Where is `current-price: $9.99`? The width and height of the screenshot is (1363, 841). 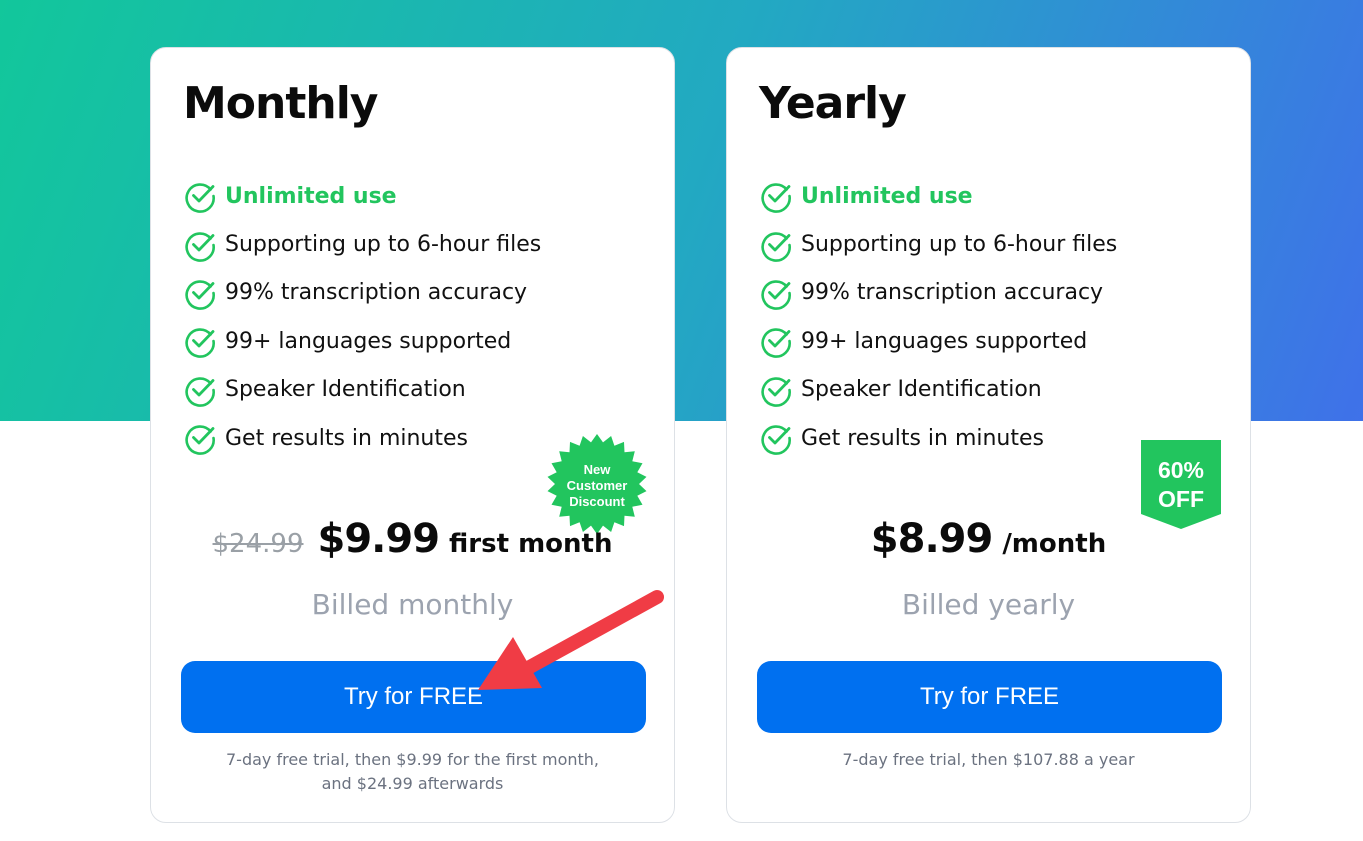 current-price: $9.99 is located at coordinates (379, 539).